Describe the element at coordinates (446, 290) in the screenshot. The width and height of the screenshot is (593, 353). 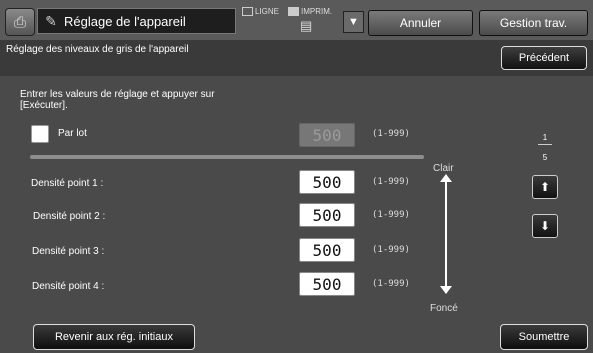
I see `arrow-down-icon` at that location.